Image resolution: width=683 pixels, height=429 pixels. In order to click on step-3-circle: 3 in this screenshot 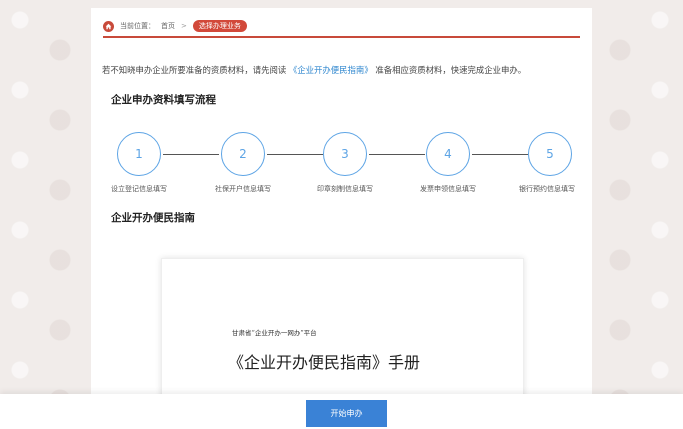, I will do `click(345, 154)`.